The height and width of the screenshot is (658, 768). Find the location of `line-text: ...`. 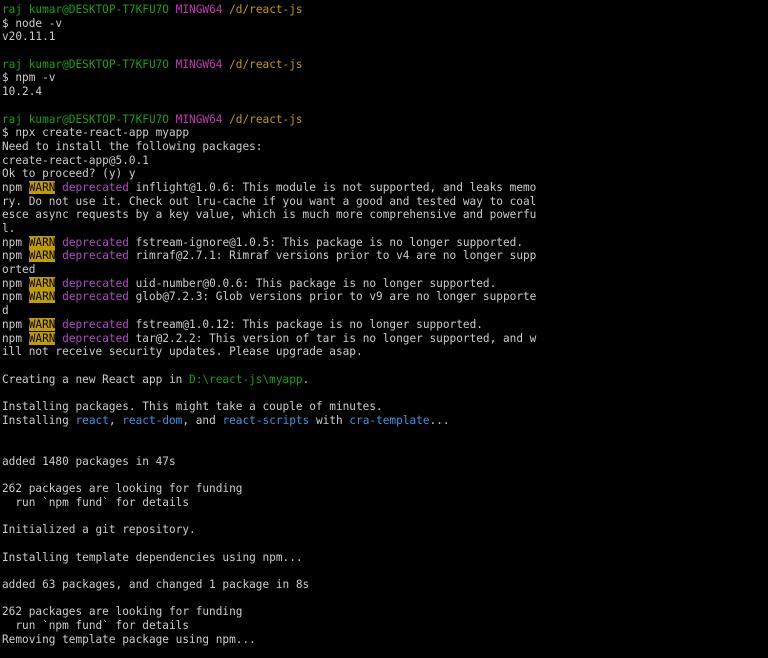

line-text: ... is located at coordinates (439, 420).